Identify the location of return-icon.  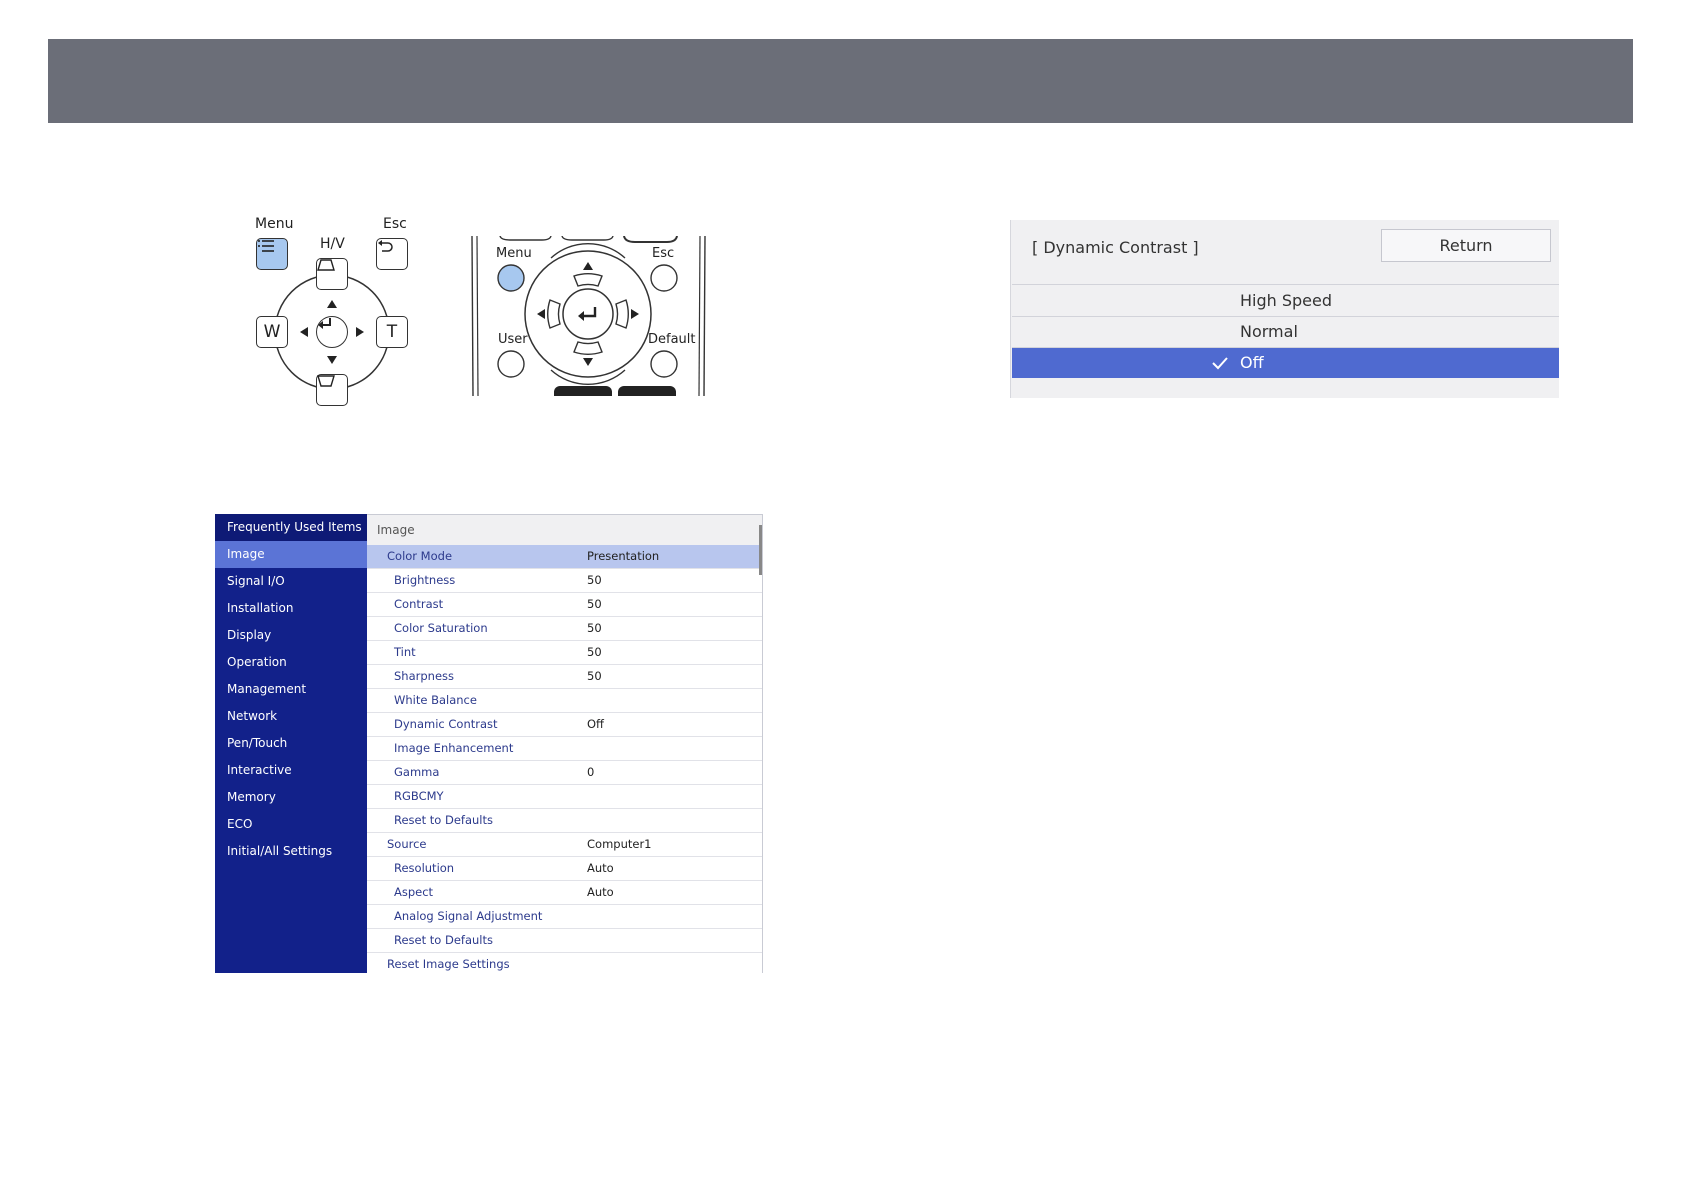
(385, 246).